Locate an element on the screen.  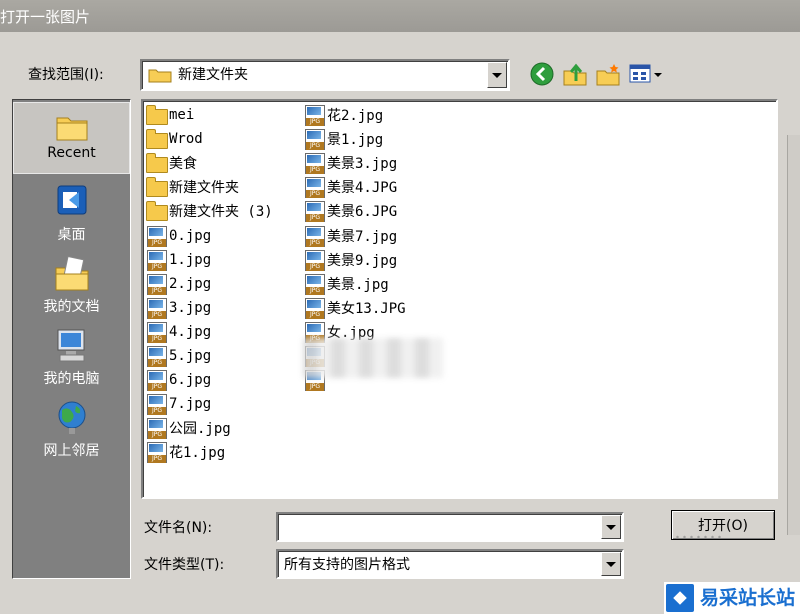
filetype-select: 所有支持的图片格式 is located at coordinates (450, 564).